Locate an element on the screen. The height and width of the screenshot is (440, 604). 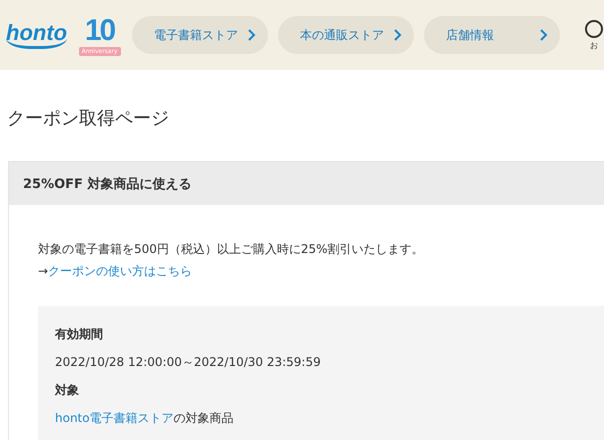
page-title: クーポン取得ページ is located at coordinates (88, 118).